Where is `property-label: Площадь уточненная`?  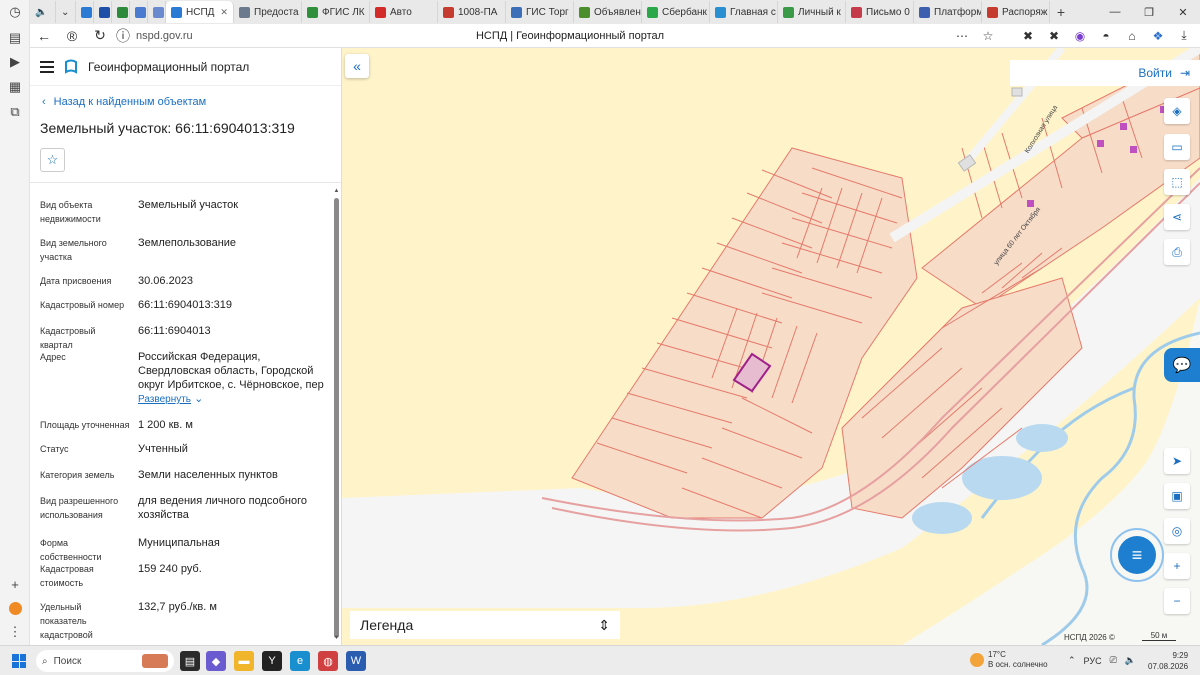
property-label: Площадь уточненная is located at coordinates (85, 425).